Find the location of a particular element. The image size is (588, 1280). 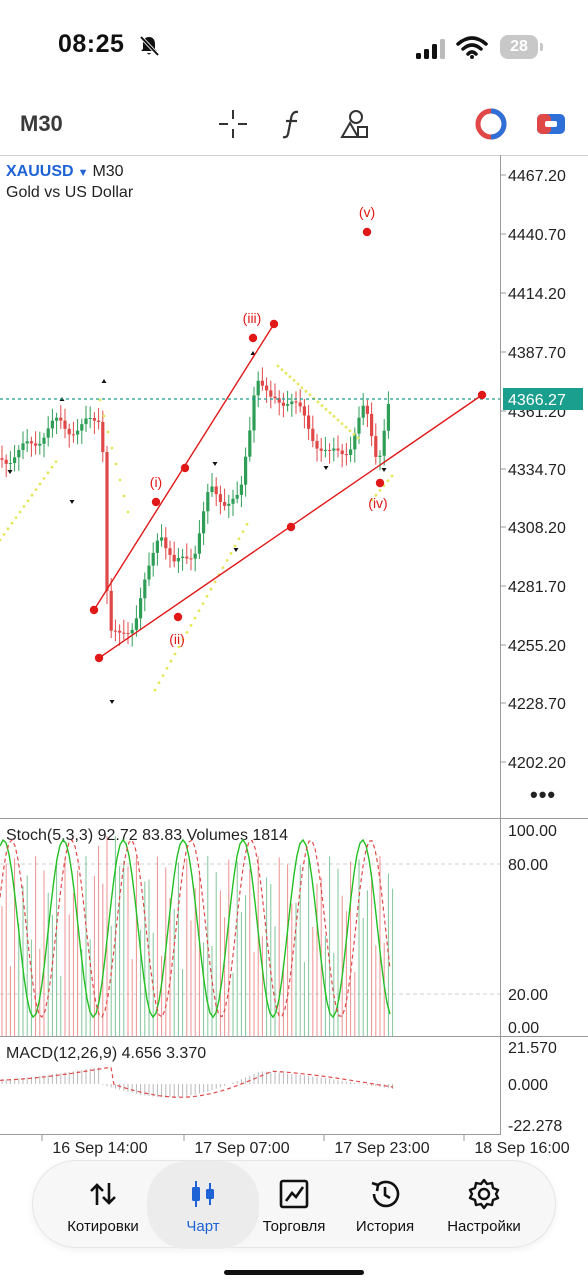

stoch-label: Stoch(5,3,3) 92.72 83.83 Volumes 1814 is located at coordinates (147, 835).